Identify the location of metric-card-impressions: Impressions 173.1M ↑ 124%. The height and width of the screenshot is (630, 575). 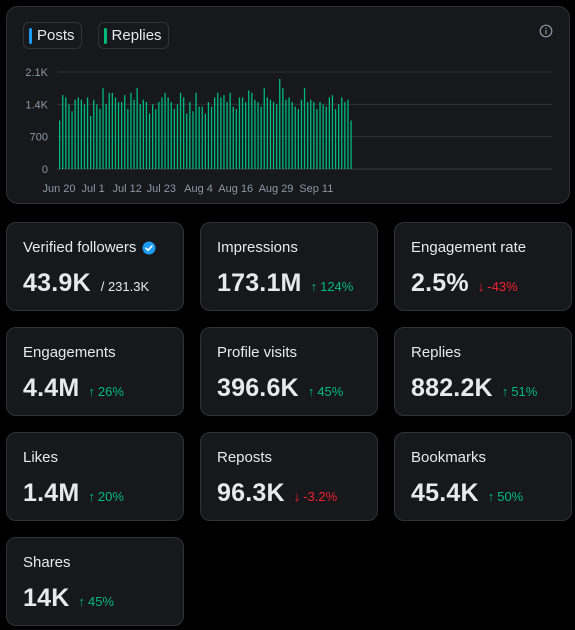
(289, 266).